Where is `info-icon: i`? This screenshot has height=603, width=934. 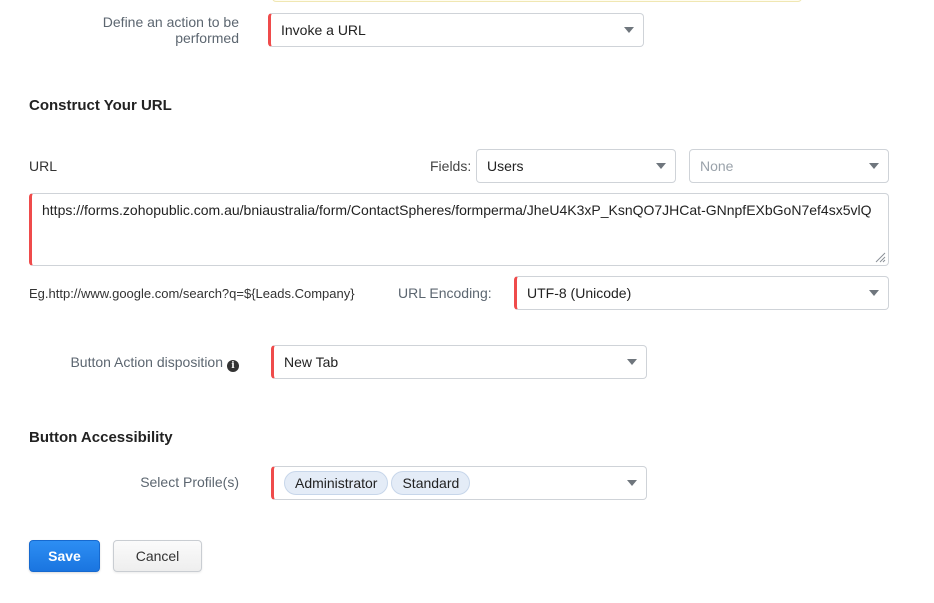 info-icon: i is located at coordinates (233, 366).